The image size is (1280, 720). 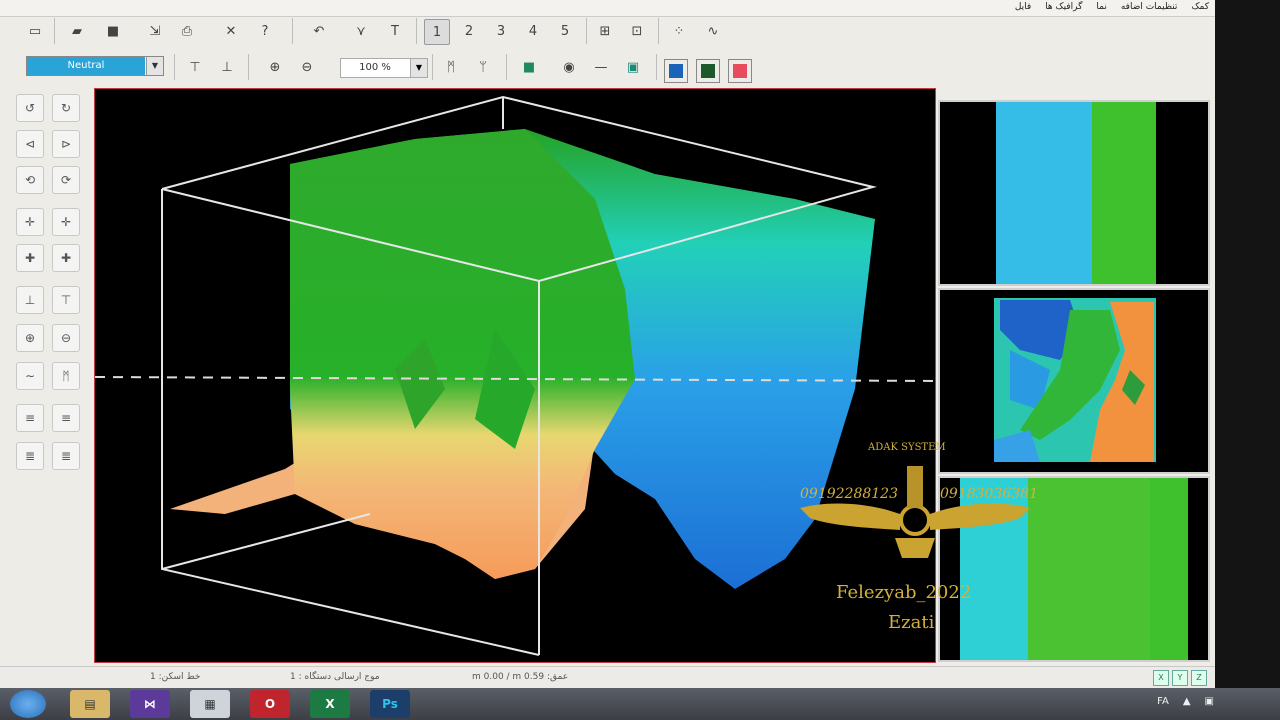 I want to click on print-icon: ⎙, so click(x=187, y=31).